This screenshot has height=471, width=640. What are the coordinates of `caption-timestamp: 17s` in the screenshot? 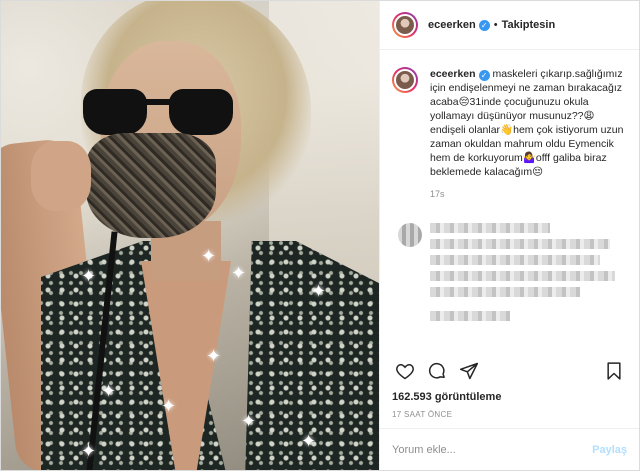 It's located at (528, 194).